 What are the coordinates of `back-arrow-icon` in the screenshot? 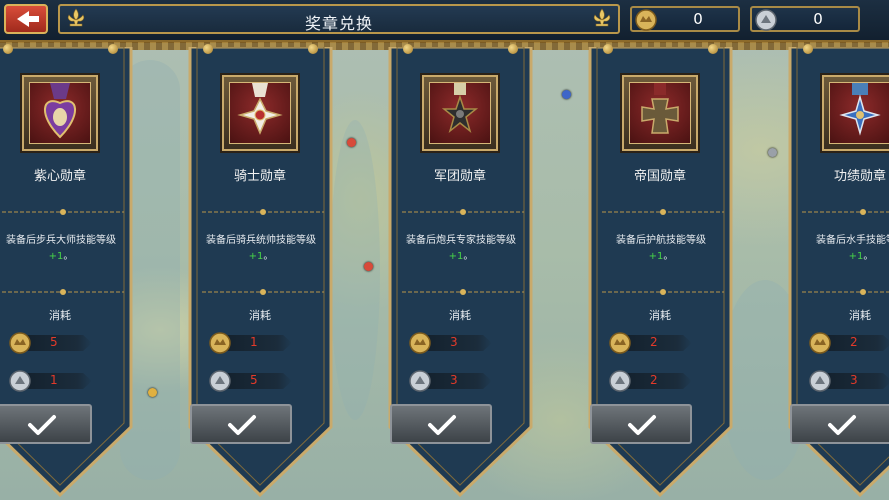 It's located at (28, 19).